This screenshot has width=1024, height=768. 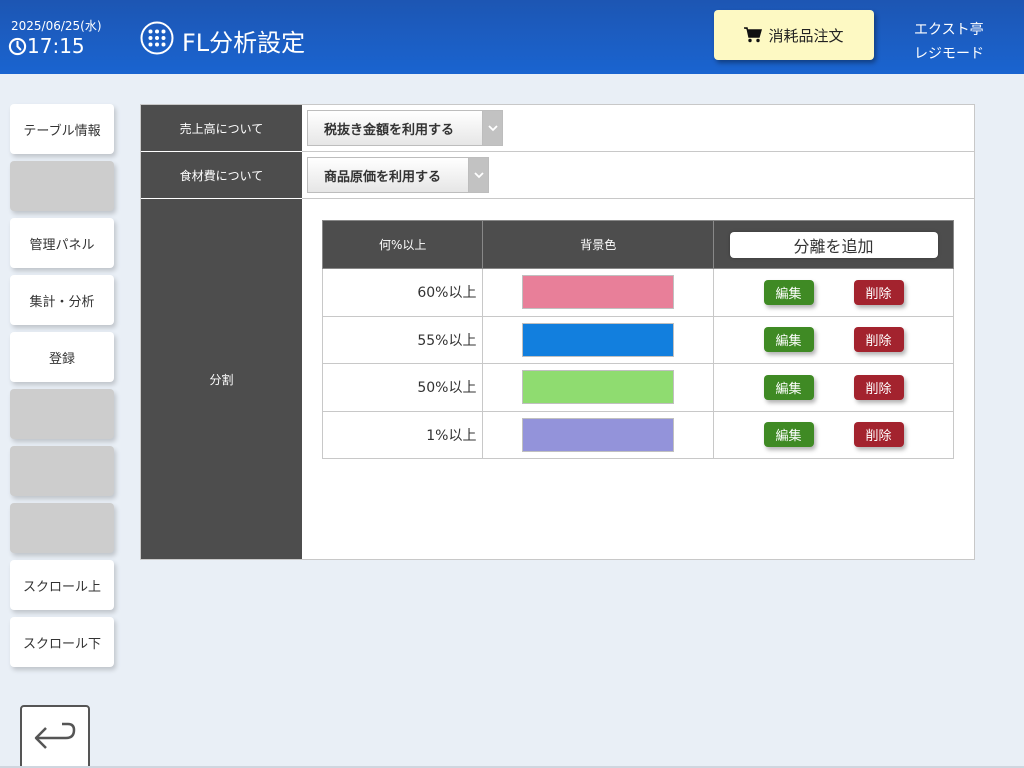 I want to click on return-arrow-icon, so click(x=55, y=735).